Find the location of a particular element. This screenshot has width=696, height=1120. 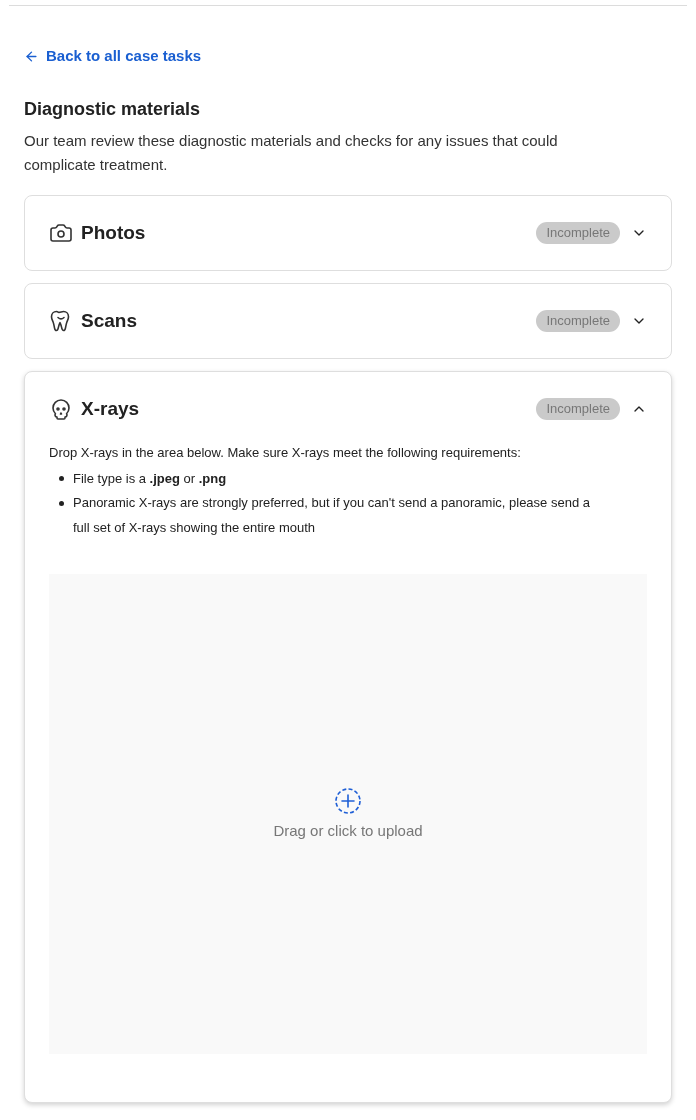

section-title: X-rays is located at coordinates (110, 408).